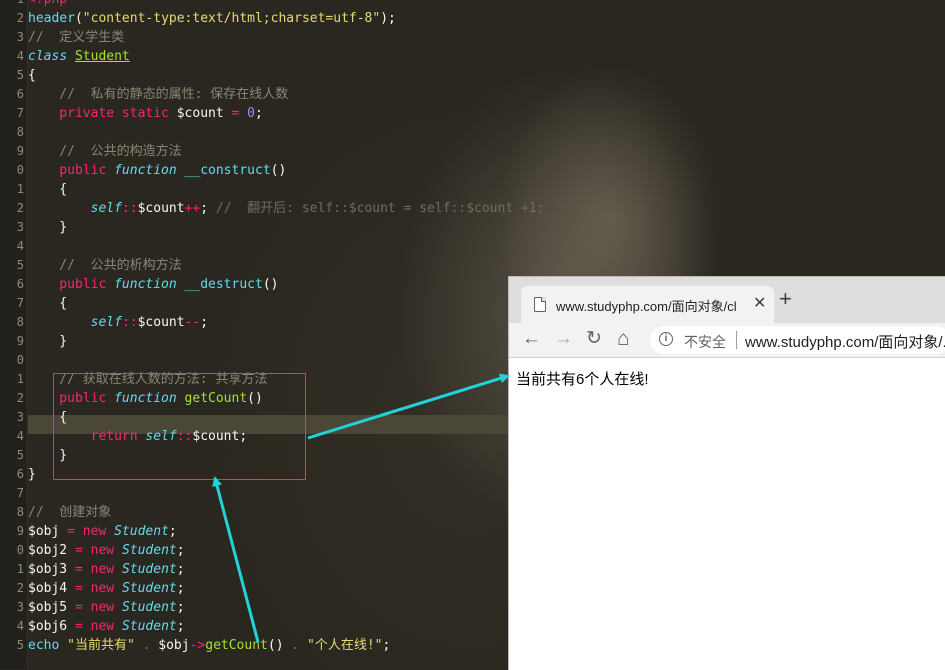 This screenshot has width=945, height=670. I want to click on code-line: class Student, so click(79, 56).